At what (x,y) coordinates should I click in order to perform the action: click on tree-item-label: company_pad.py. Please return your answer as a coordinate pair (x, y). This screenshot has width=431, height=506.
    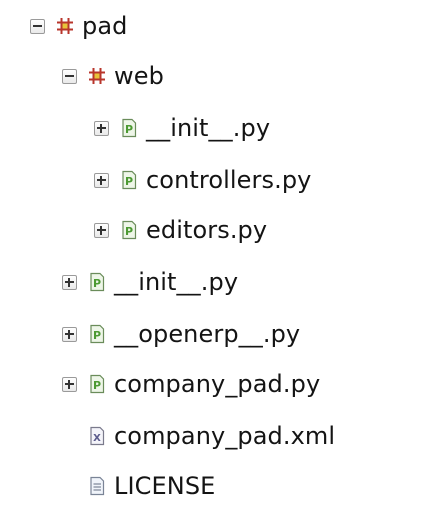
    Looking at the image, I should click on (217, 384).